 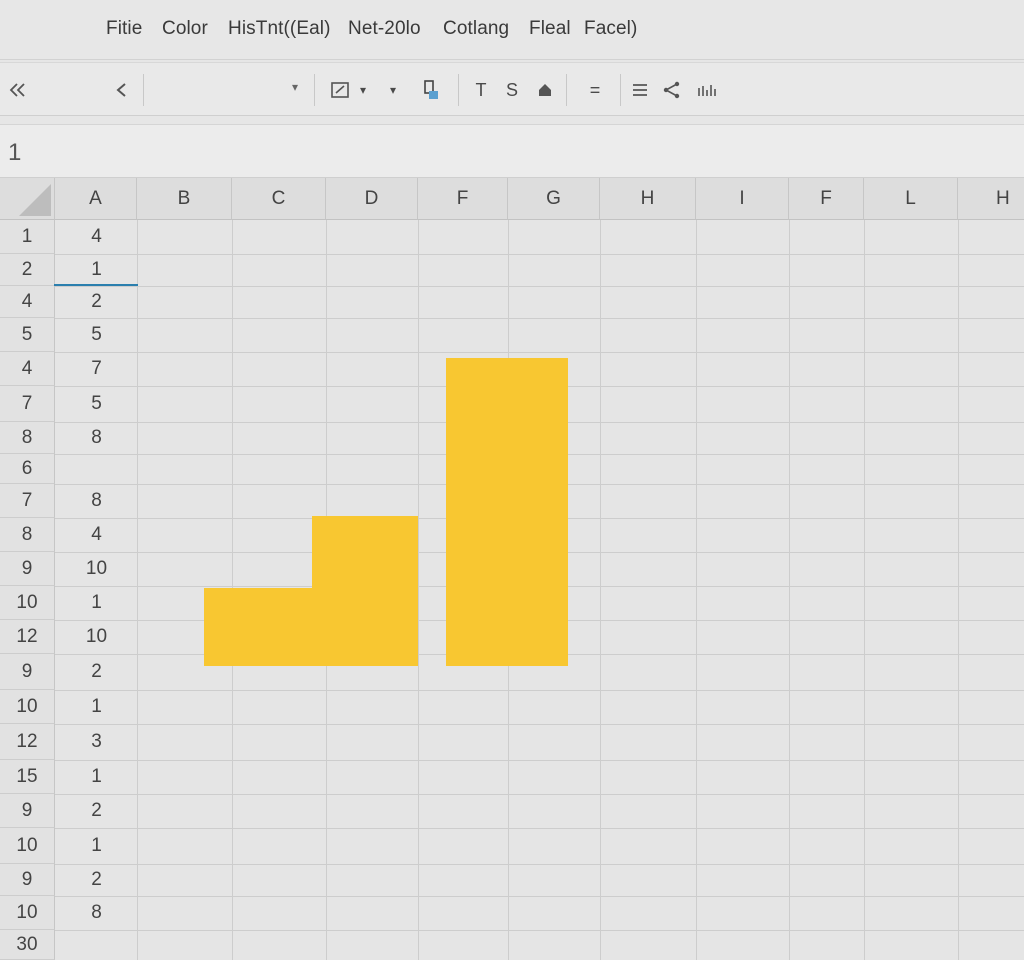 What do you see at coordinates (341, 90) in the screenshot?
I see `border-icon` at bounding box center [341, 90].